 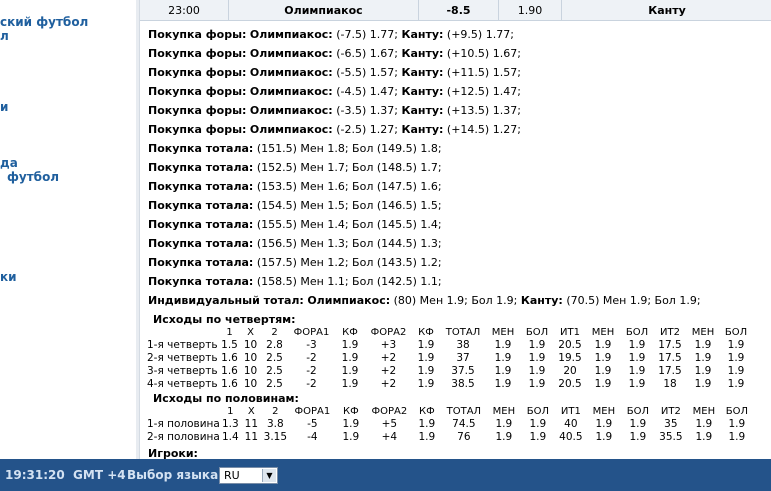 I want to click on odds-cell: +3, so click(x=388, y=345).